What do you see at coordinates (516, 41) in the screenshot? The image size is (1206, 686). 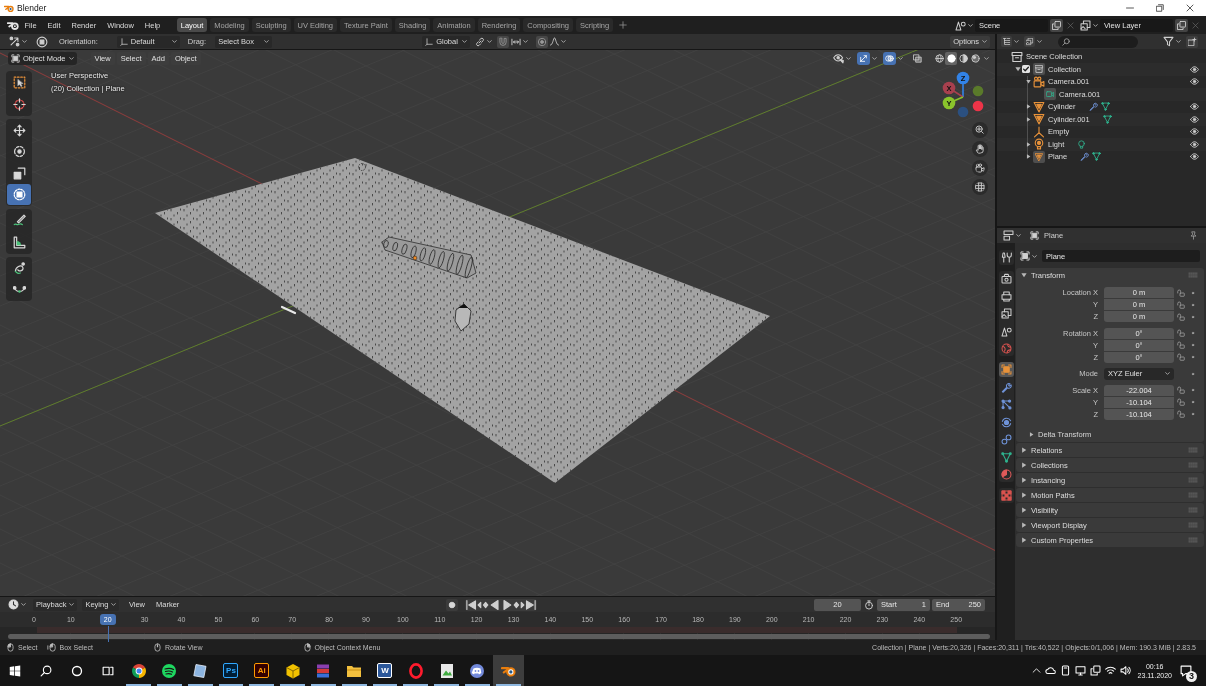 I see `snap-increment-icon` at bounding box center [516, 41].